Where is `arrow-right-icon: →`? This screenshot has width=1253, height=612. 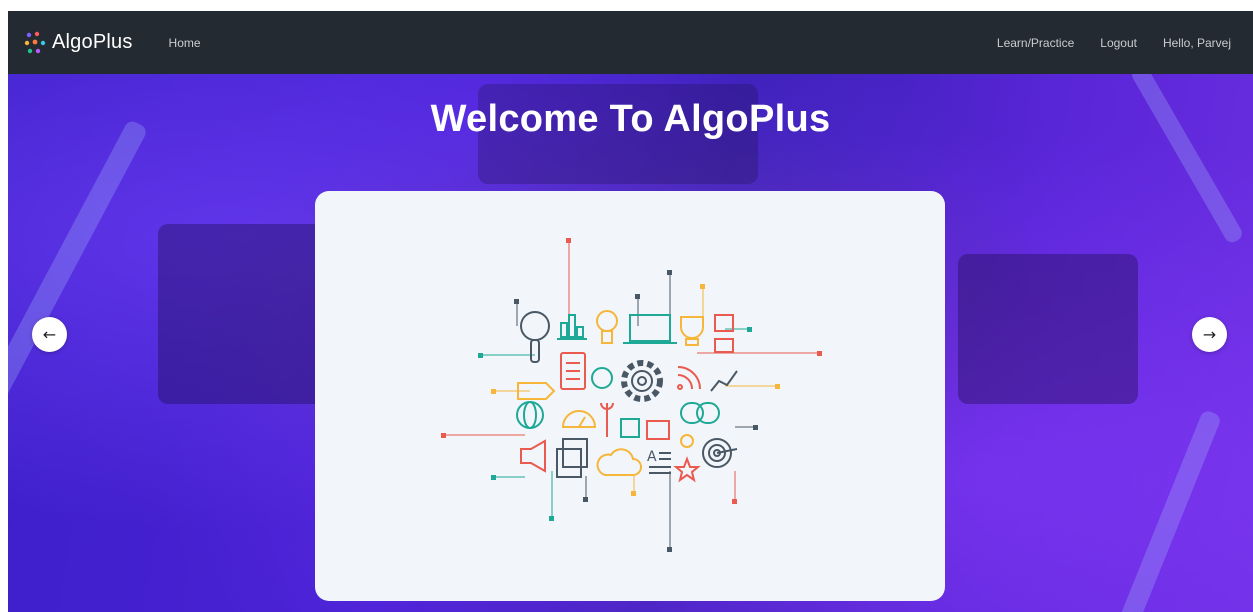
arrow-right-icon: → is located at coordinates (1209, 334).